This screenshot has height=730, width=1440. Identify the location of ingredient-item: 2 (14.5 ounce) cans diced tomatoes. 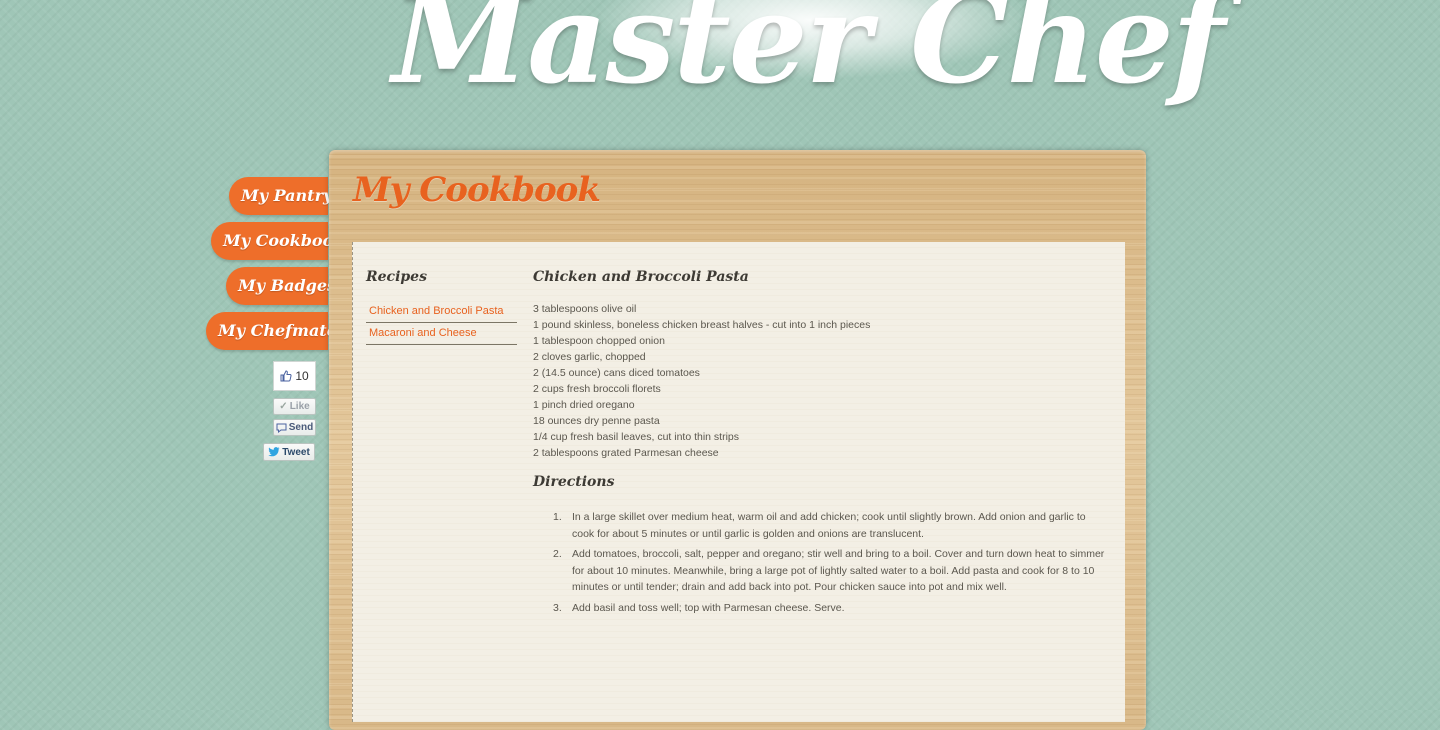
(616, 373).